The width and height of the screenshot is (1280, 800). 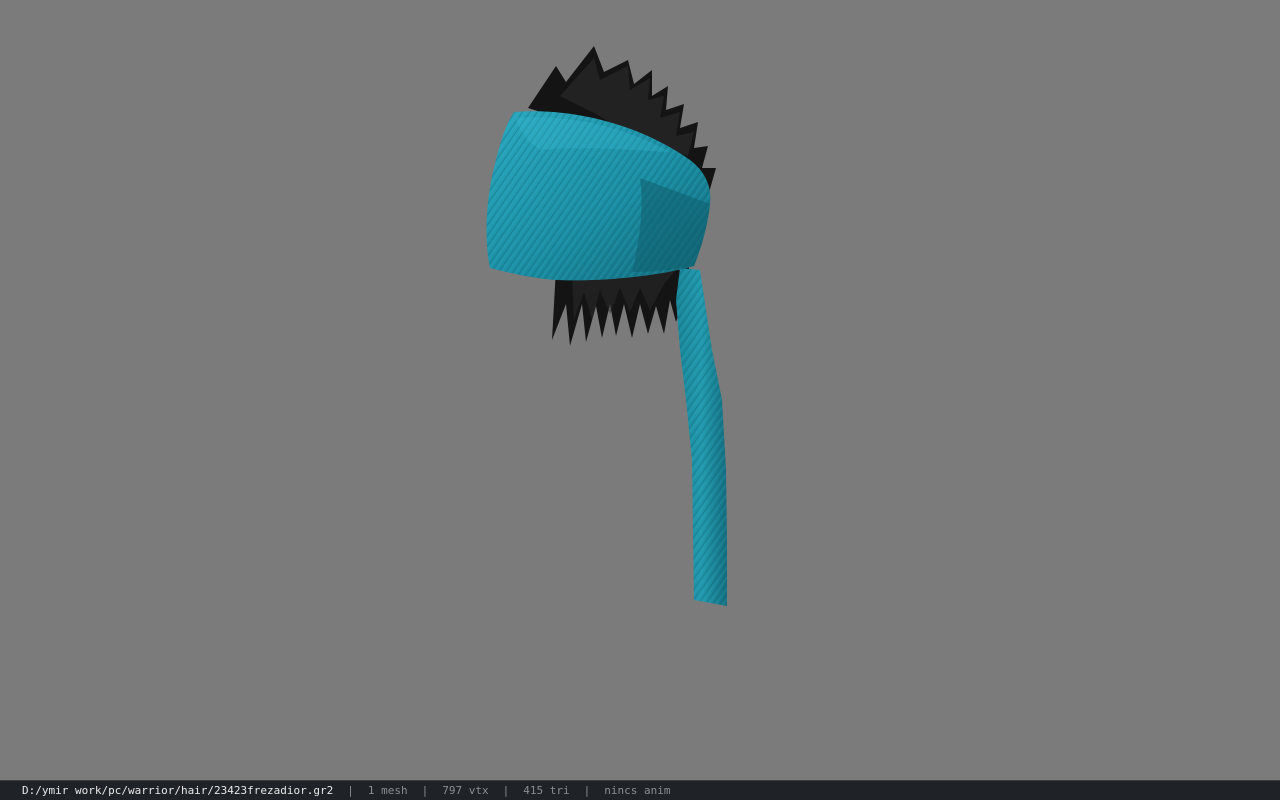 I want to click on animation-status: nincs anim, so click(x=637, y=790).